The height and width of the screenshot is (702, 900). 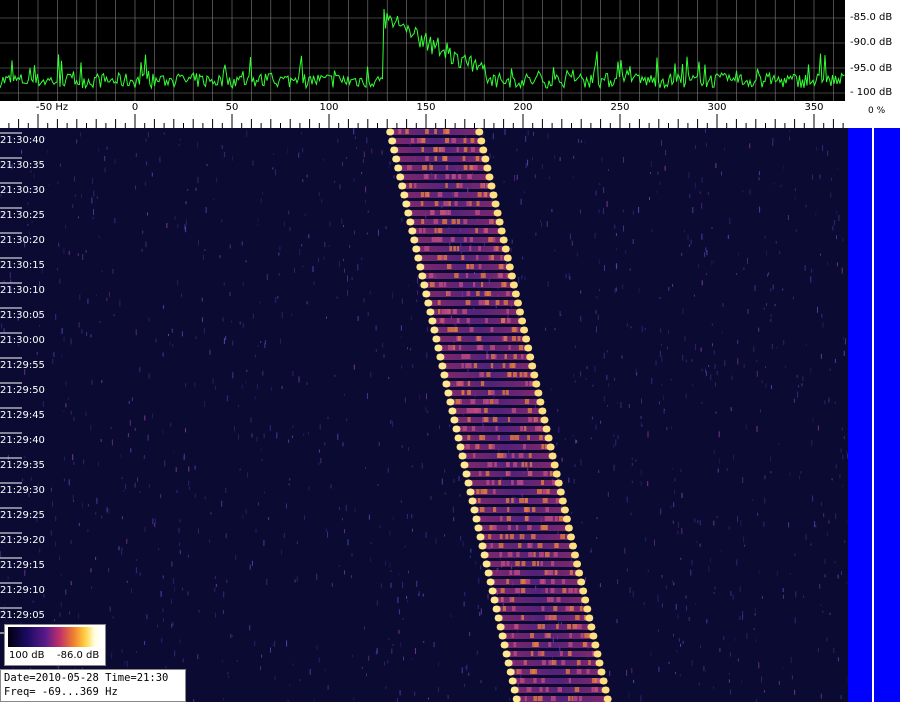 What do you see at coordinates (871, 68) in the screenshot?
I see `db-tick-label: -95.0 dB` at bounding box center [871, 68].